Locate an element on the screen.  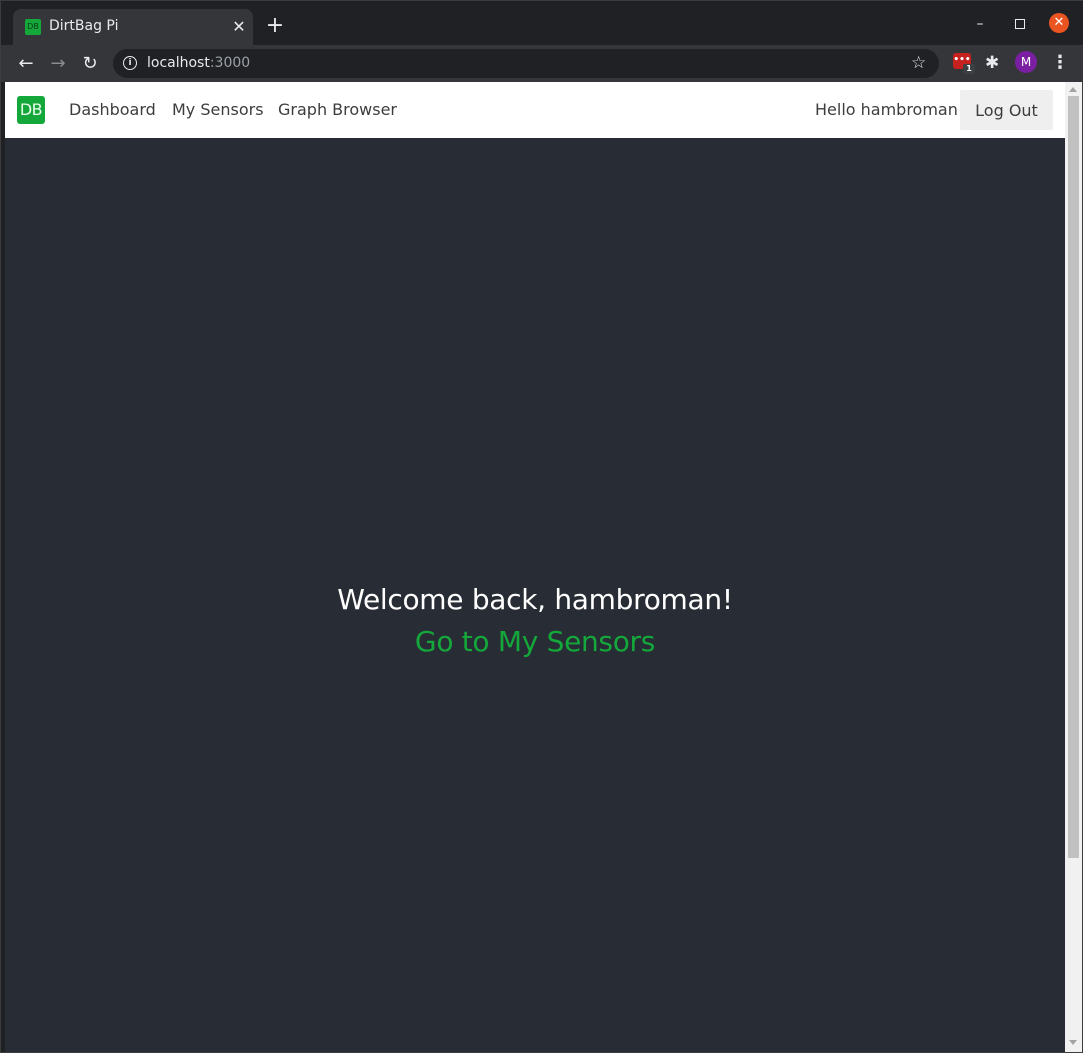
extension-badge: 1 is located at coordinates (969, 69).